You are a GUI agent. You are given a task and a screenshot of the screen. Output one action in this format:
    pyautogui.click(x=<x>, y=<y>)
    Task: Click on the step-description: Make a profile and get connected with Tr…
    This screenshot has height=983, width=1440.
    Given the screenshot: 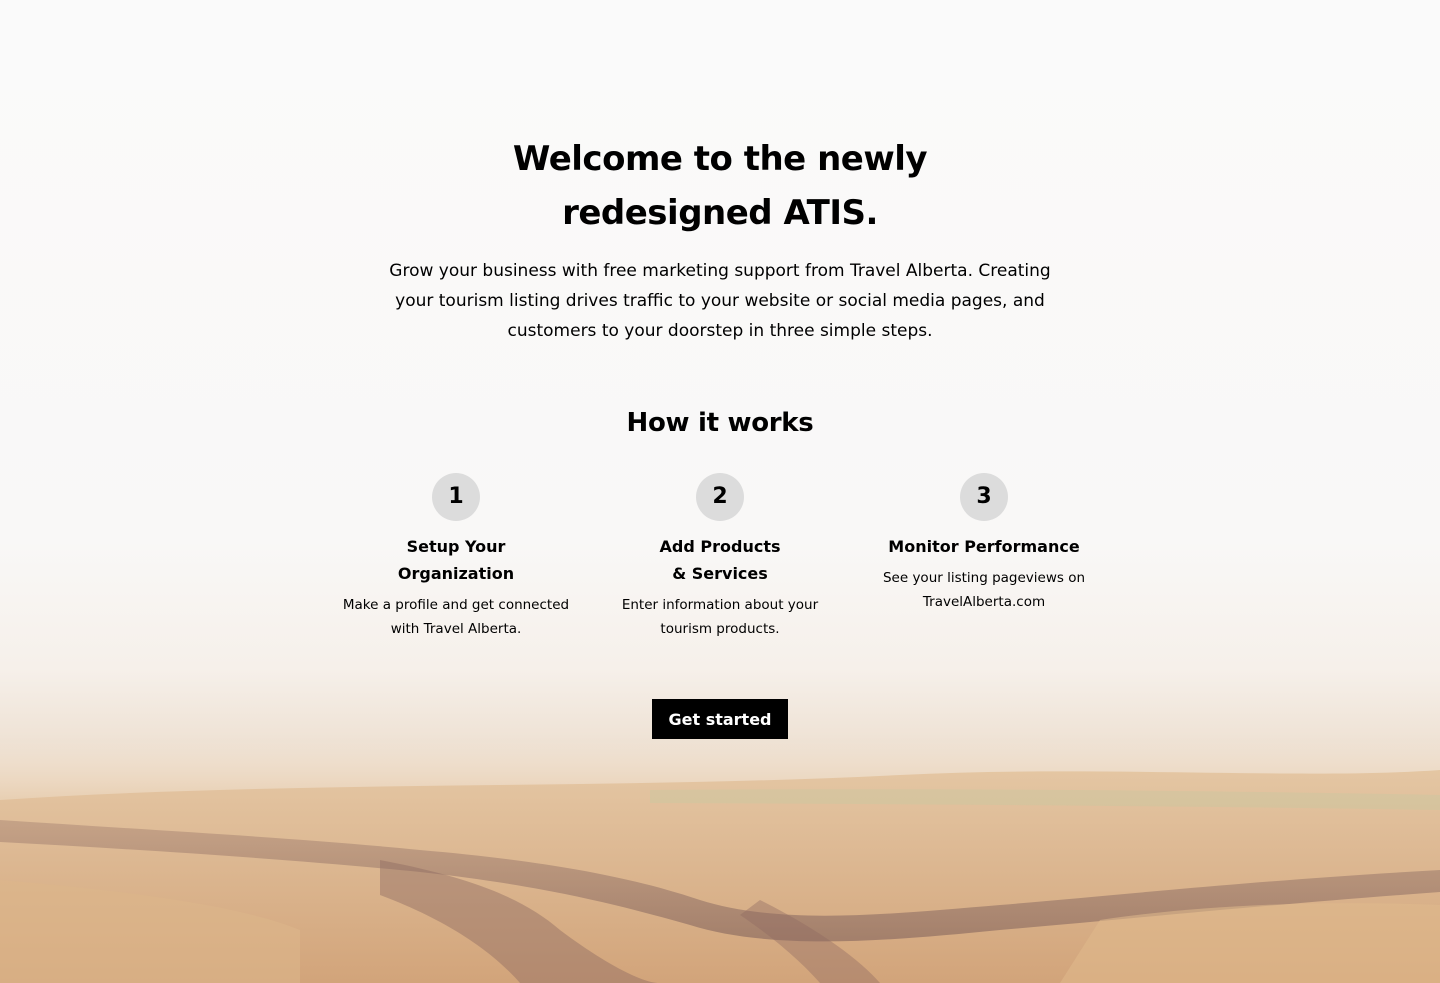 What is the action you would take?
    pyautogui.click(x=456, y=617)
    